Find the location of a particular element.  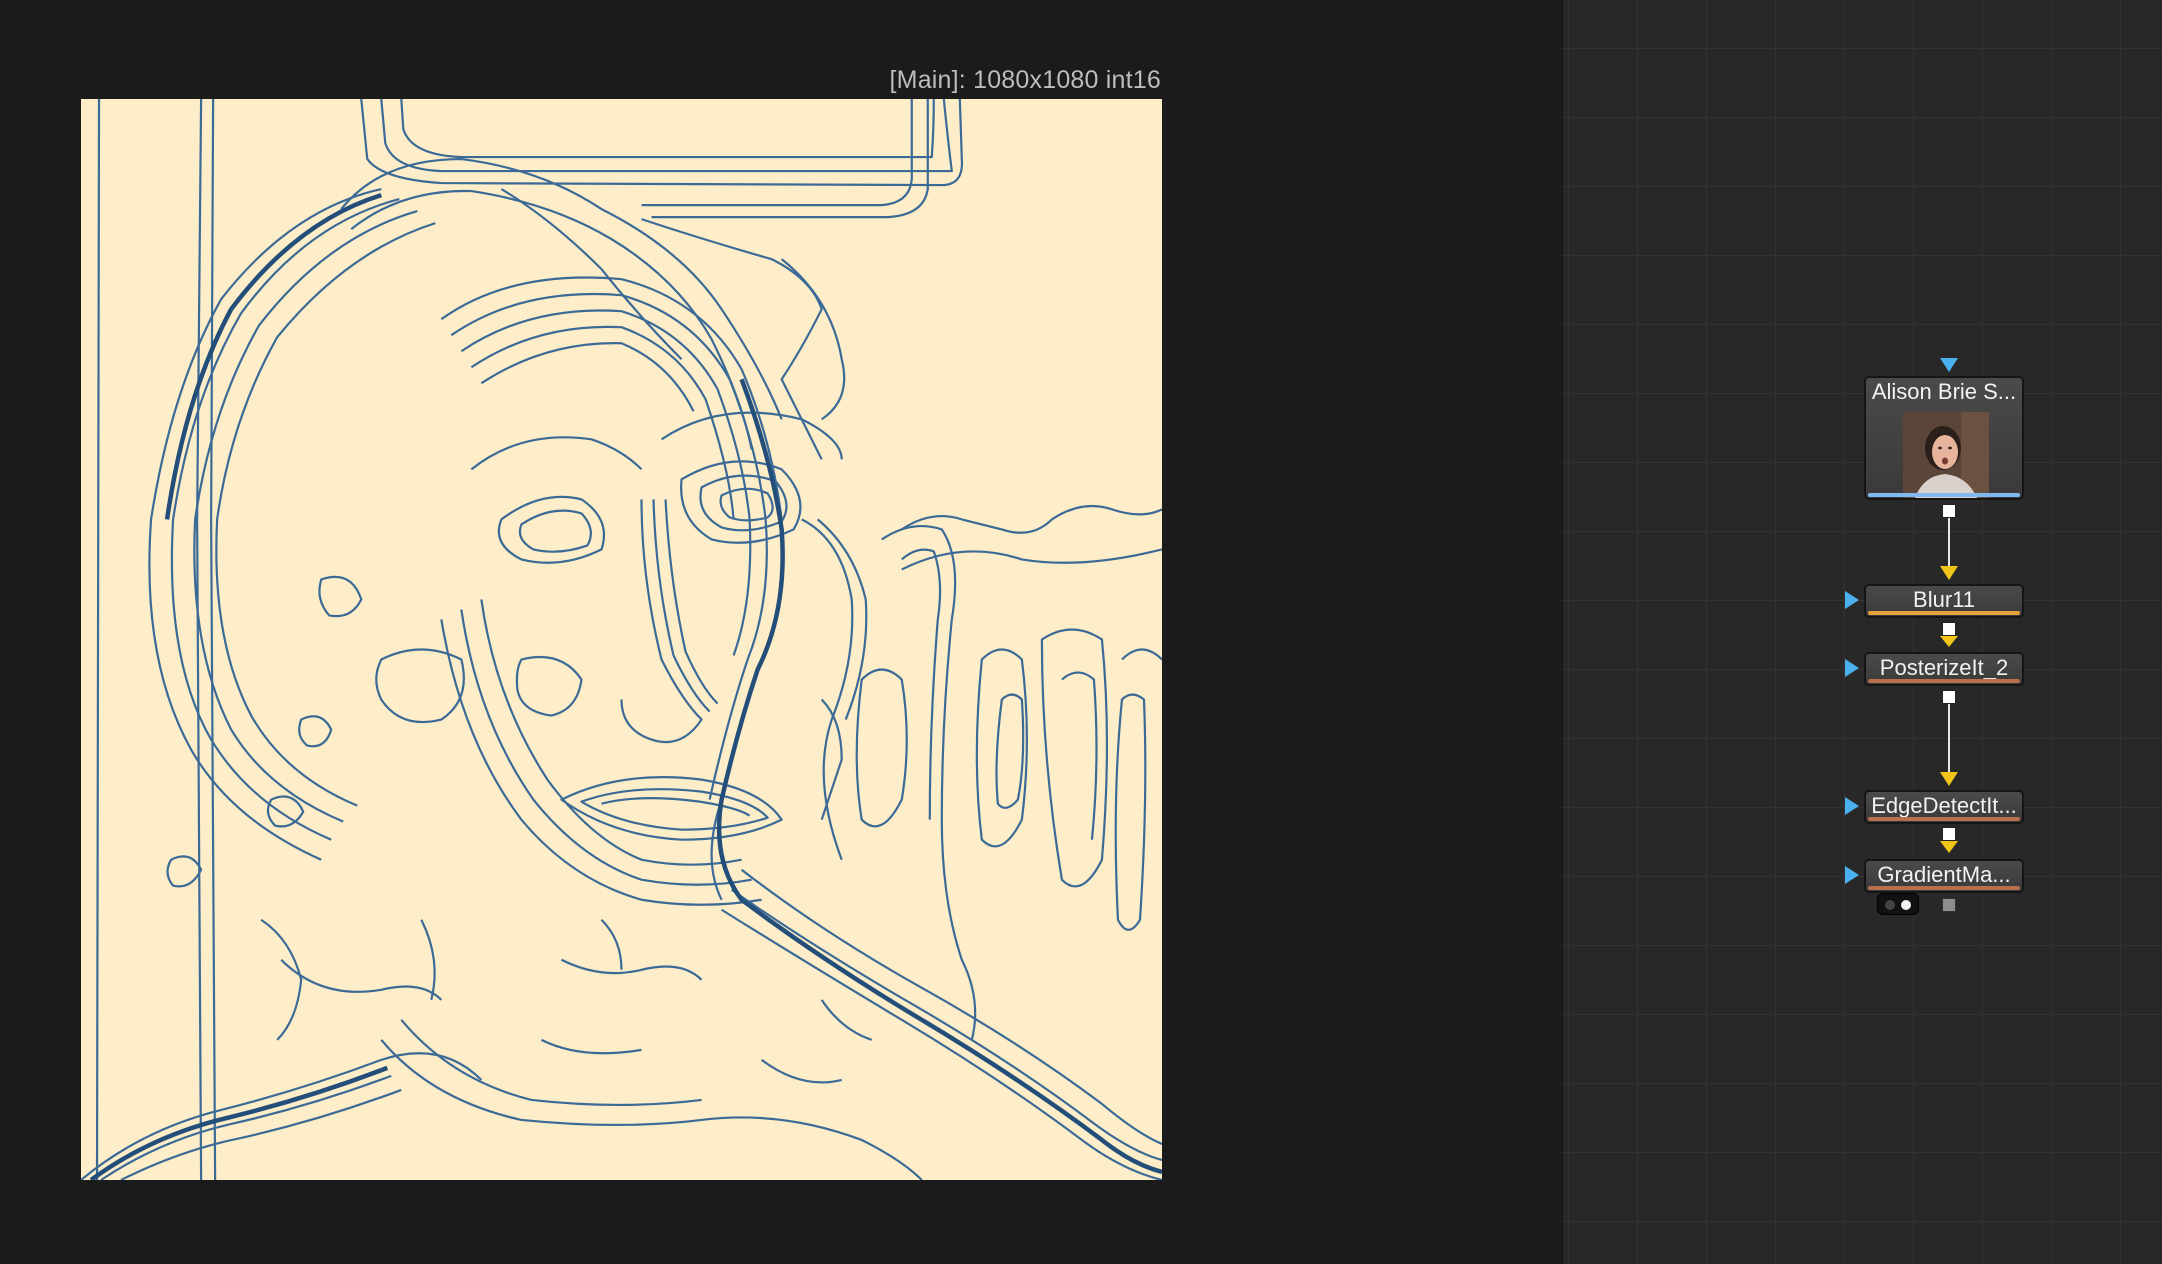

node-posterize-label: PosterizeIt_2 is located at coordinates (1944, 667).